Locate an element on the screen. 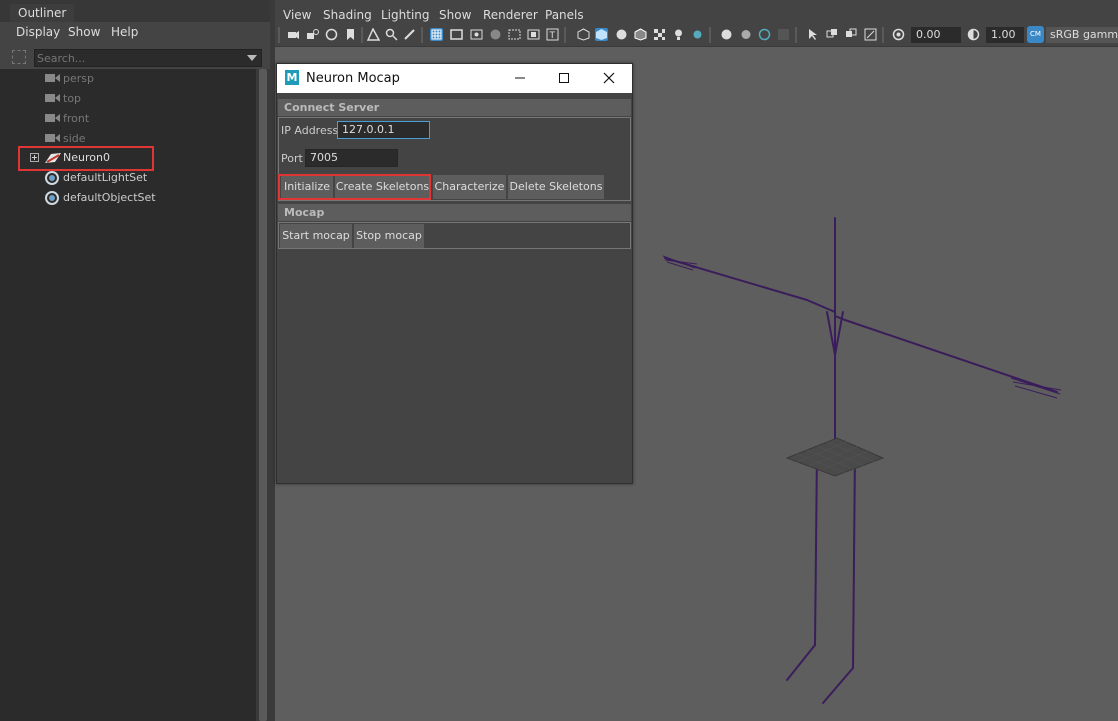  list-item-persp: persp is located at coordinates (128, 79).